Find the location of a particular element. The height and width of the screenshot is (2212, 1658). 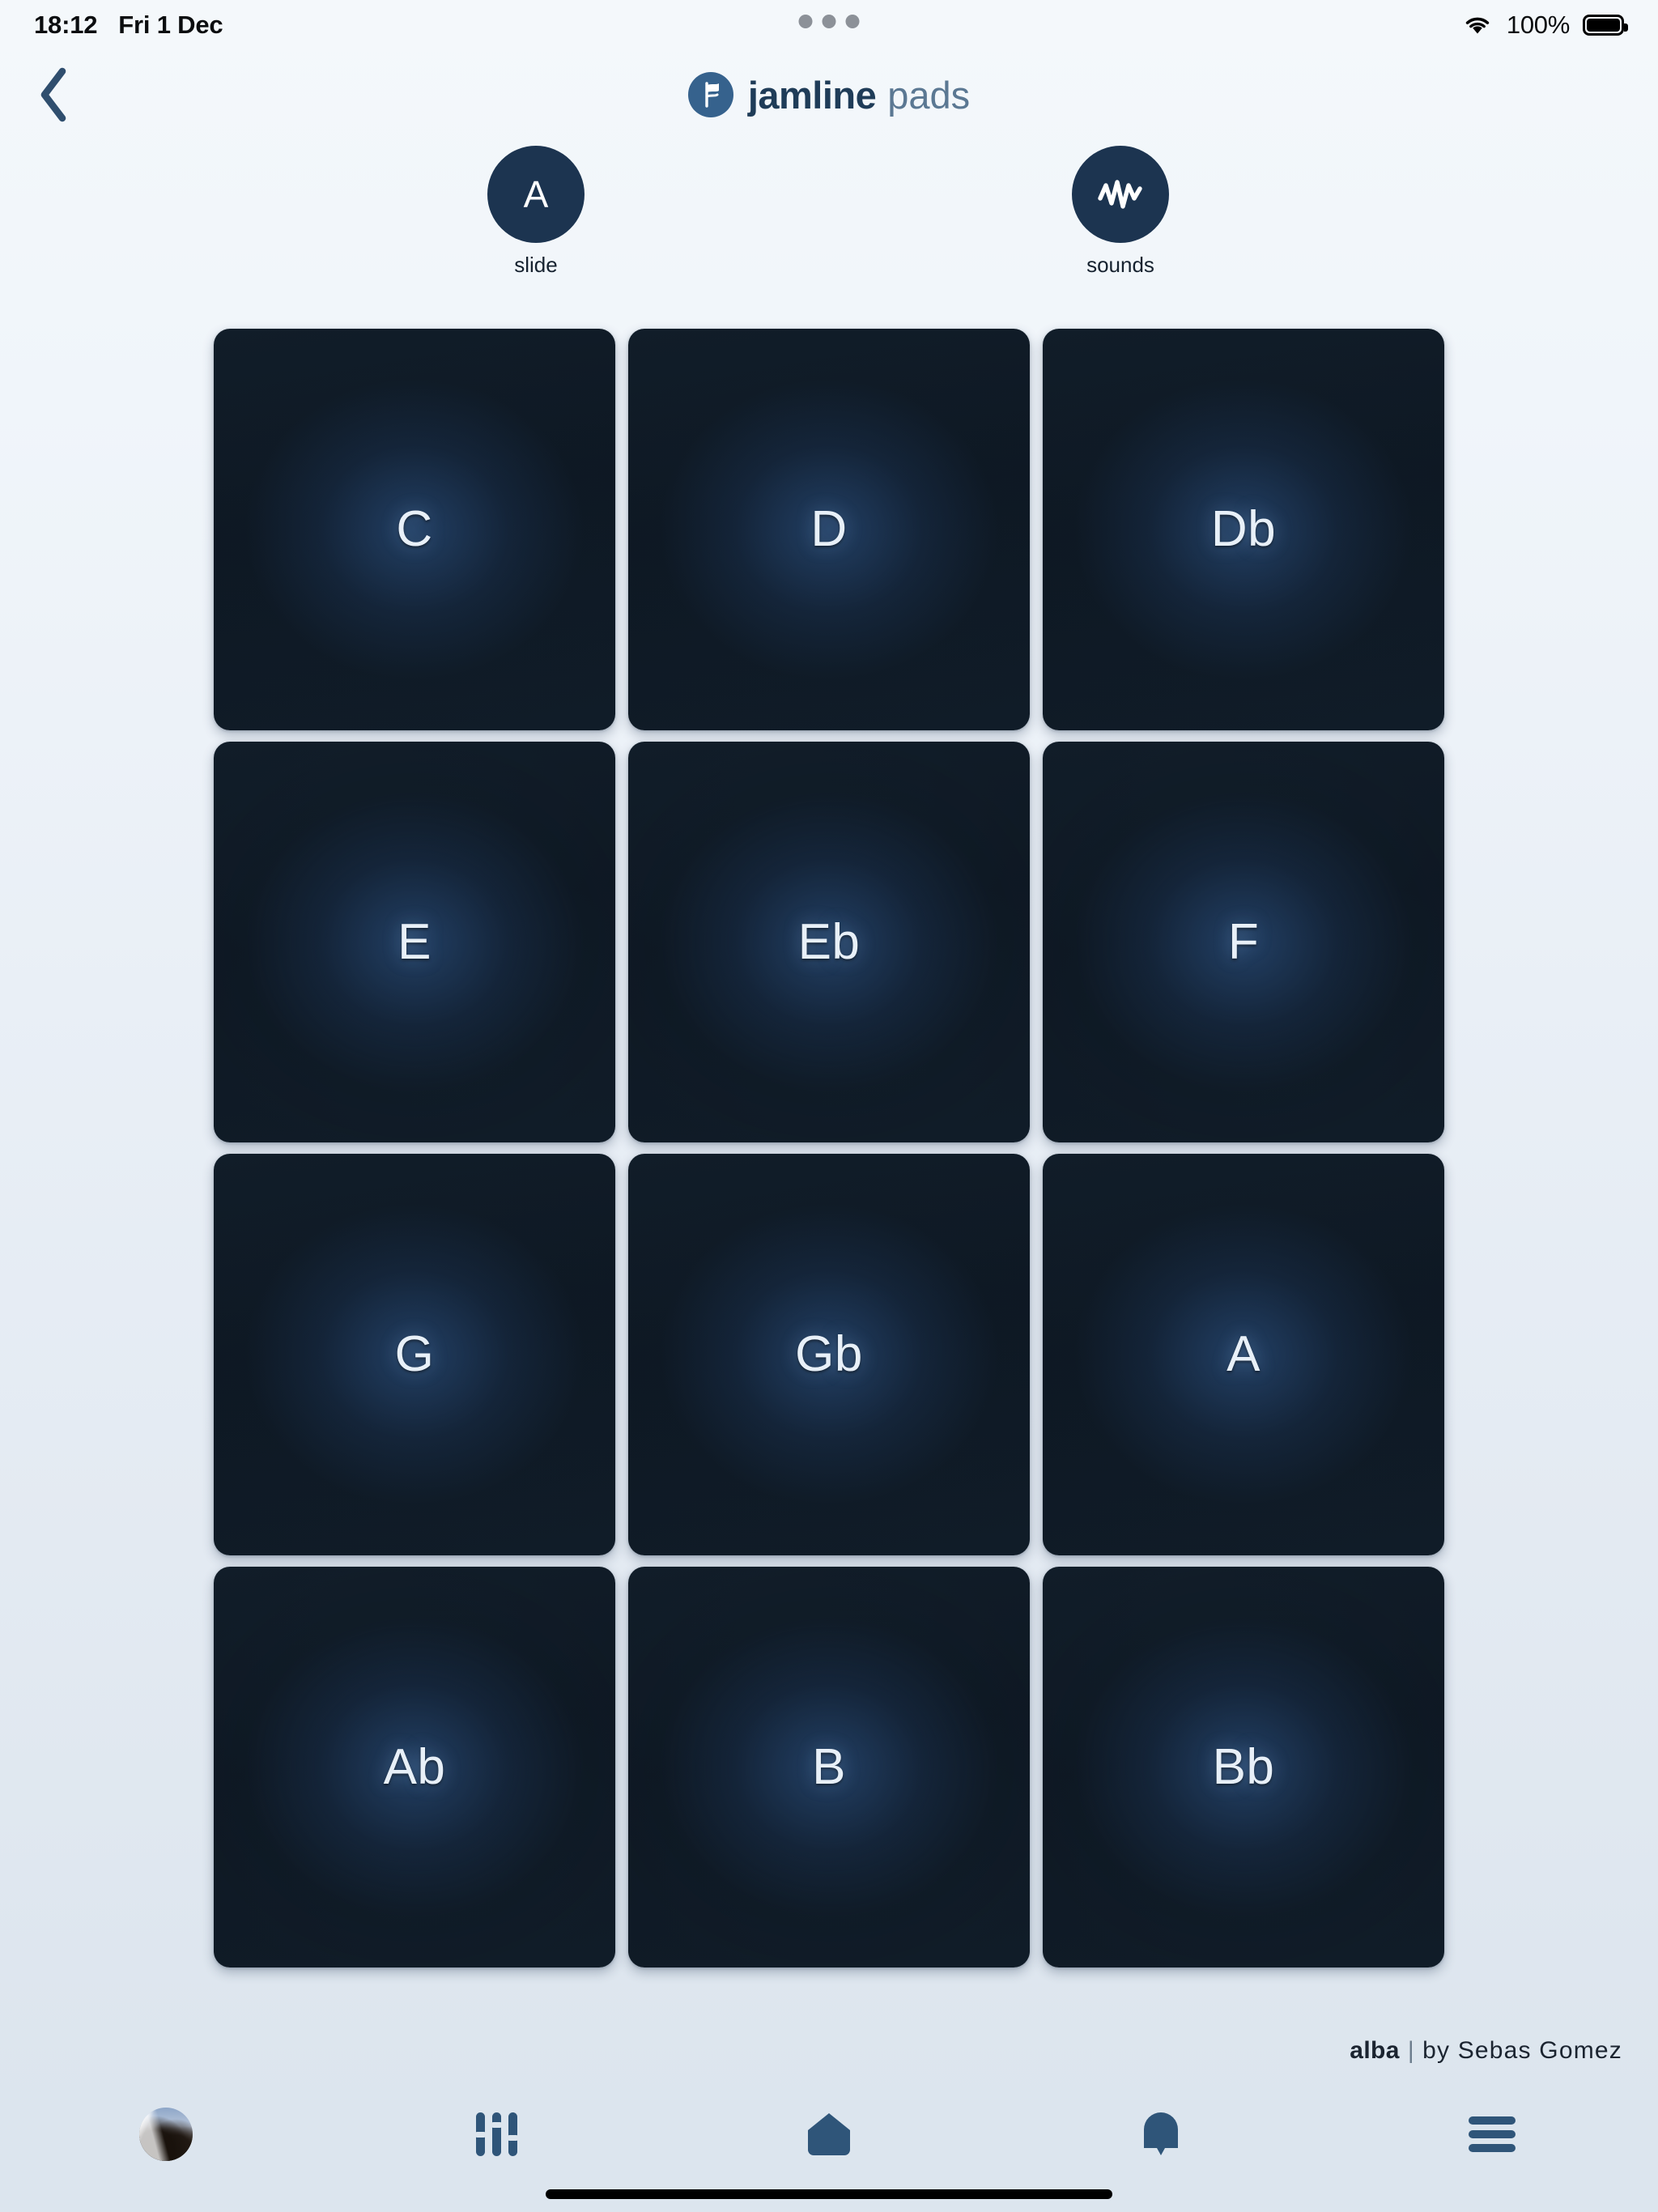

pad-label: D is located at coordinates (829, 530).